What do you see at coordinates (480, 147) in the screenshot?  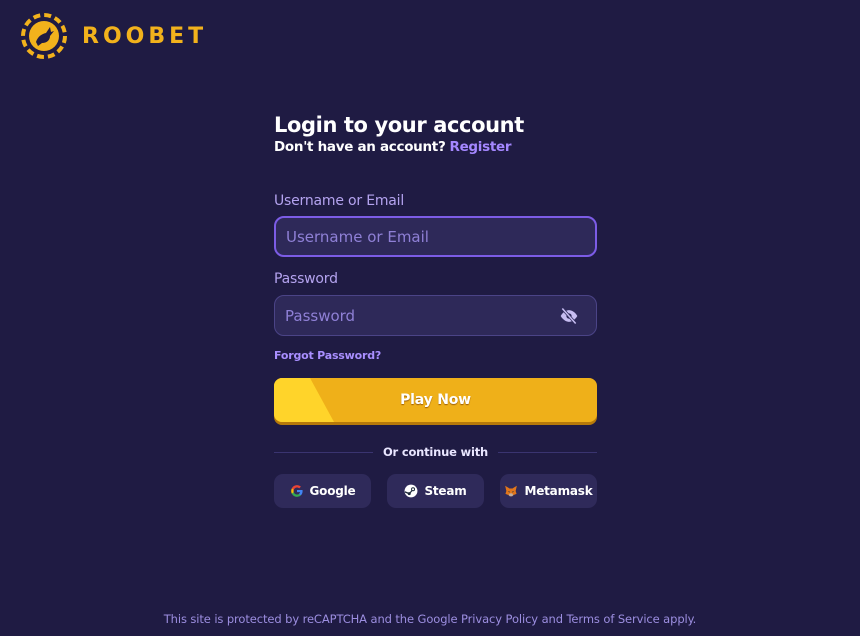 I see `register-link: Register` at bounding box center [480, 147].